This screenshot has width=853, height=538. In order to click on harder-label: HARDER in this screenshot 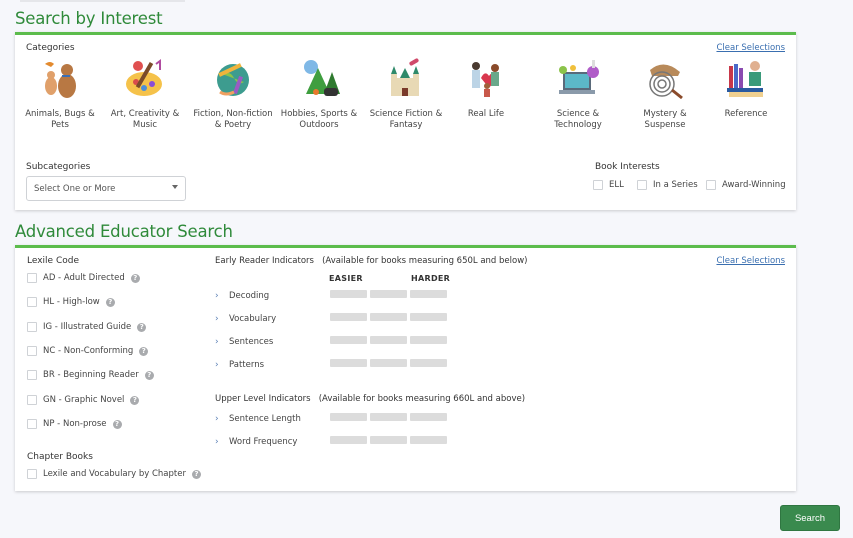, I will do `click(431, 278)`.